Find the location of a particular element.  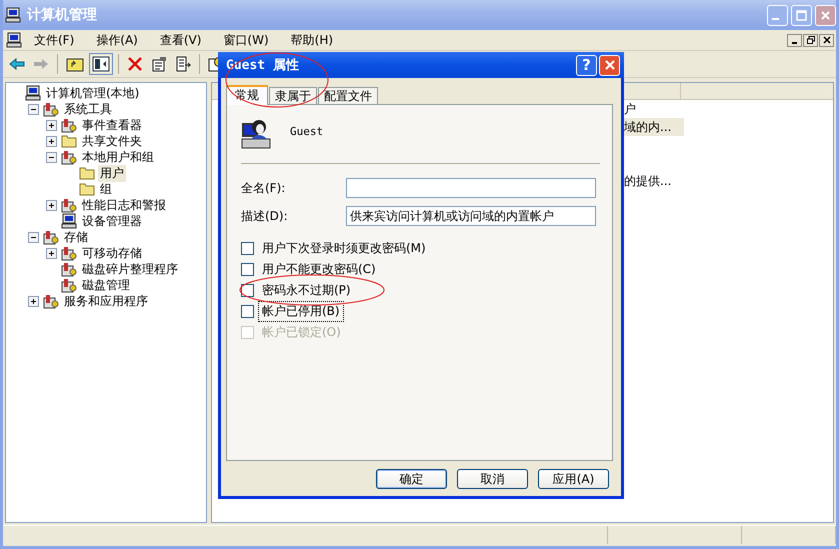

dialog-button: 取消 is located at coordinates (492, 479).